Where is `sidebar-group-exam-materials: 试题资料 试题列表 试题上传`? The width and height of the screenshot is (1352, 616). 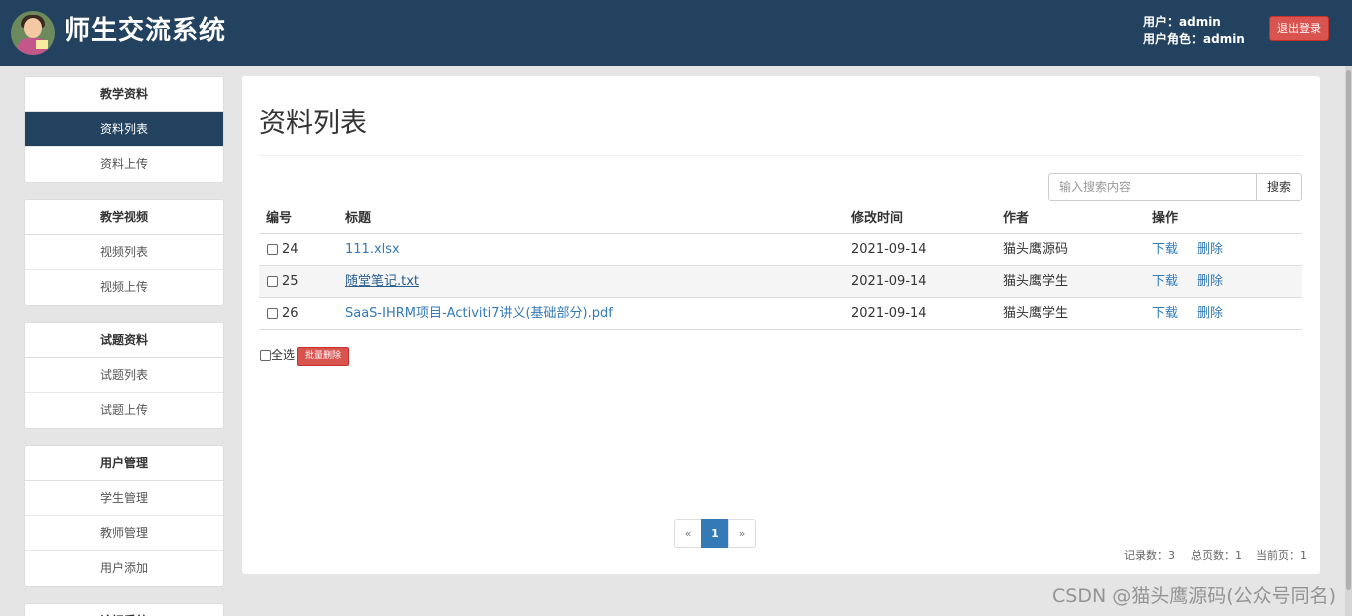 sidebar-group-exam-materials: 试题资料 试题列表 试题上传 is located at coordinates (124, 375).